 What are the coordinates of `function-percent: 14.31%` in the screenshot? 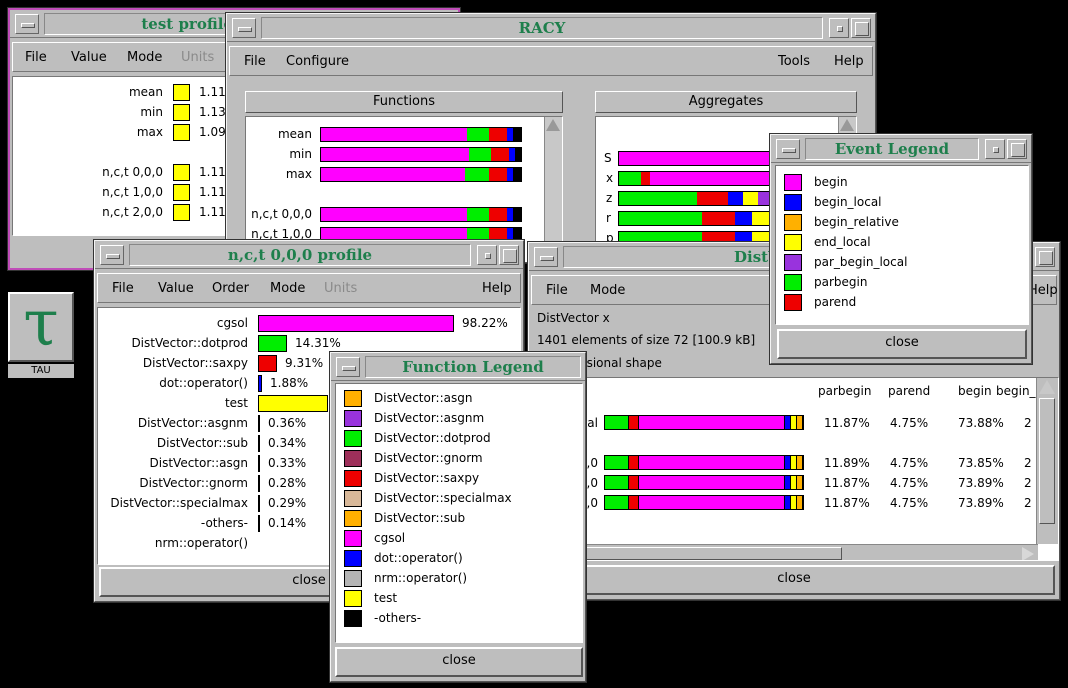 It's located at (318, 343).